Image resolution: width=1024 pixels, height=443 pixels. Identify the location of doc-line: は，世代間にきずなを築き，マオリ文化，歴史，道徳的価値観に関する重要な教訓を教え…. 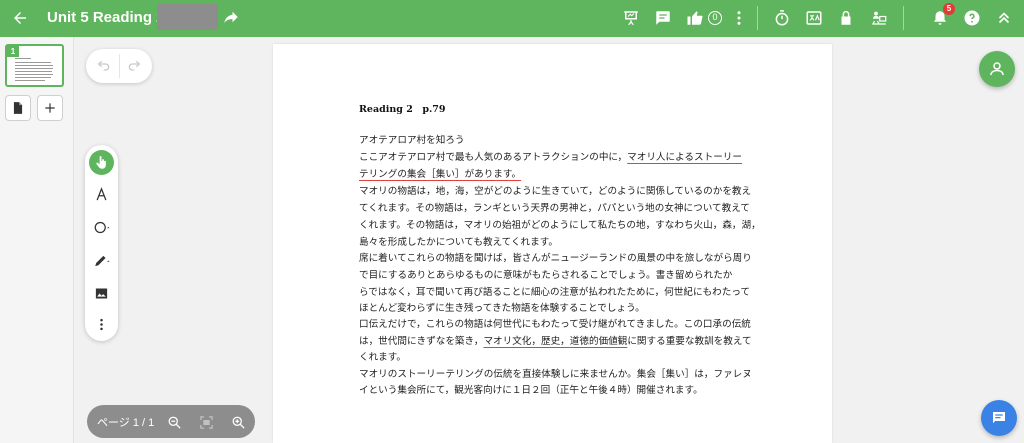
(555, 340).